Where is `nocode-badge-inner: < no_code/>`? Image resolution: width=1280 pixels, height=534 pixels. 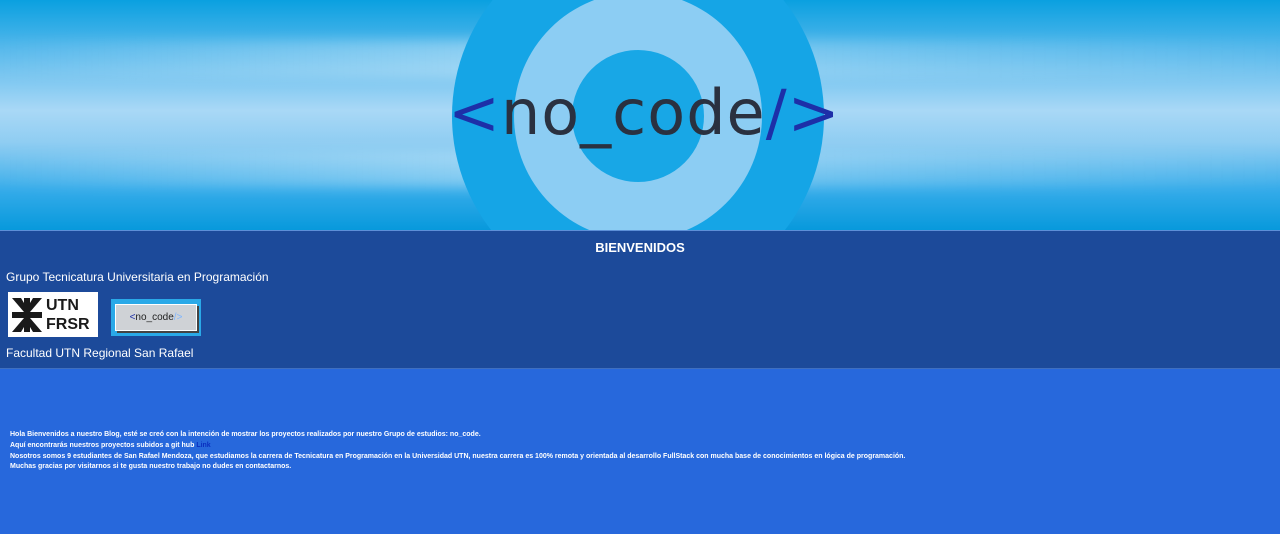
nocode-badge-inner: < no_code/> is located at coordinates (156, 317).